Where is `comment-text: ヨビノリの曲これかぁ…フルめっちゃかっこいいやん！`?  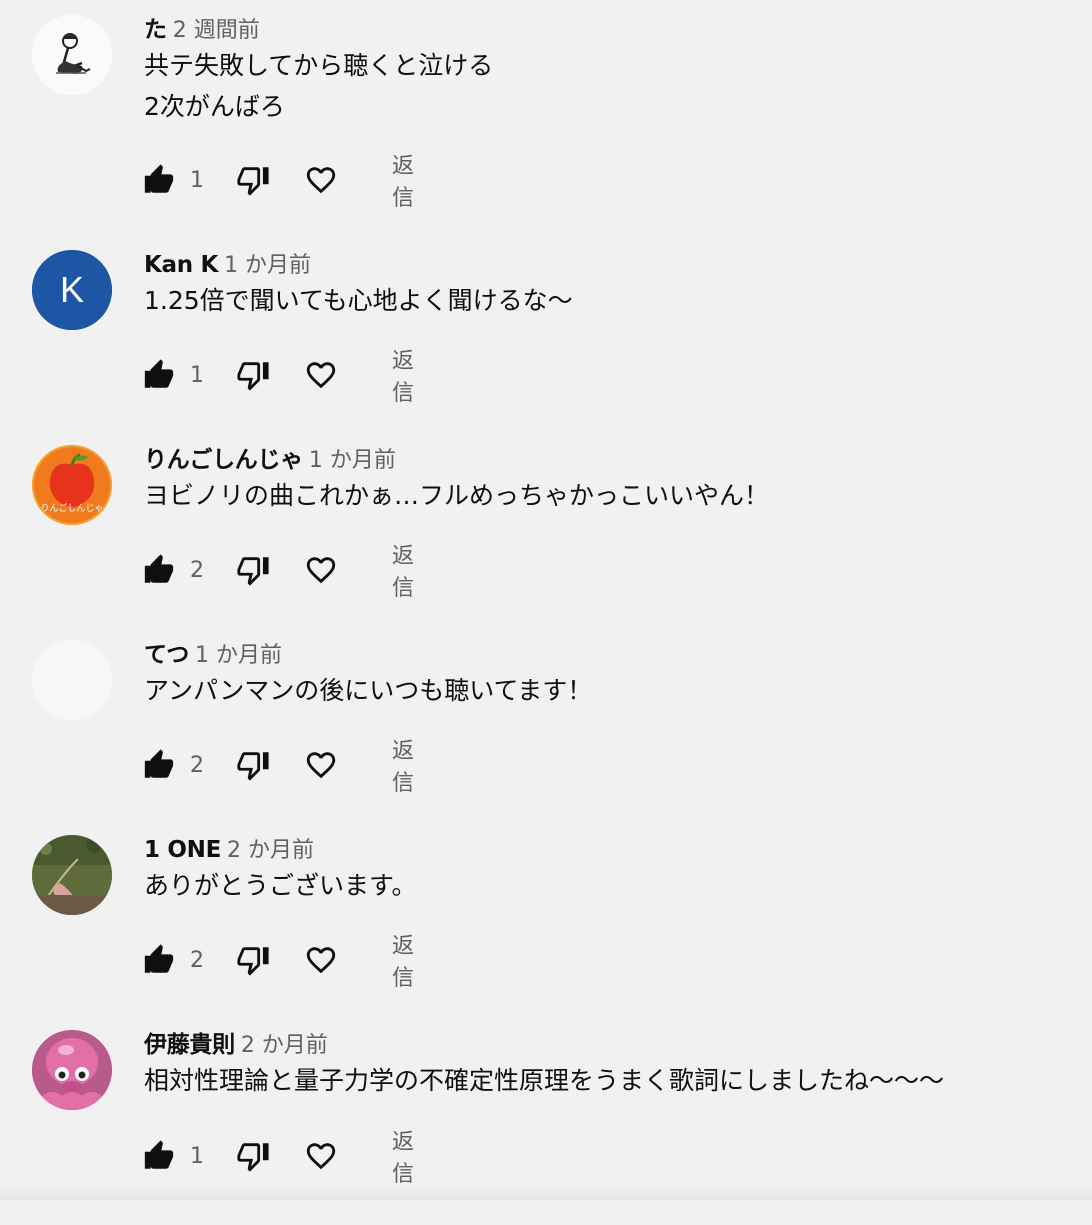
comment-text: ヨビノリの曲これかぁ…フルめっちゃかっこいいやん！ is located at coordinates (457, 495).